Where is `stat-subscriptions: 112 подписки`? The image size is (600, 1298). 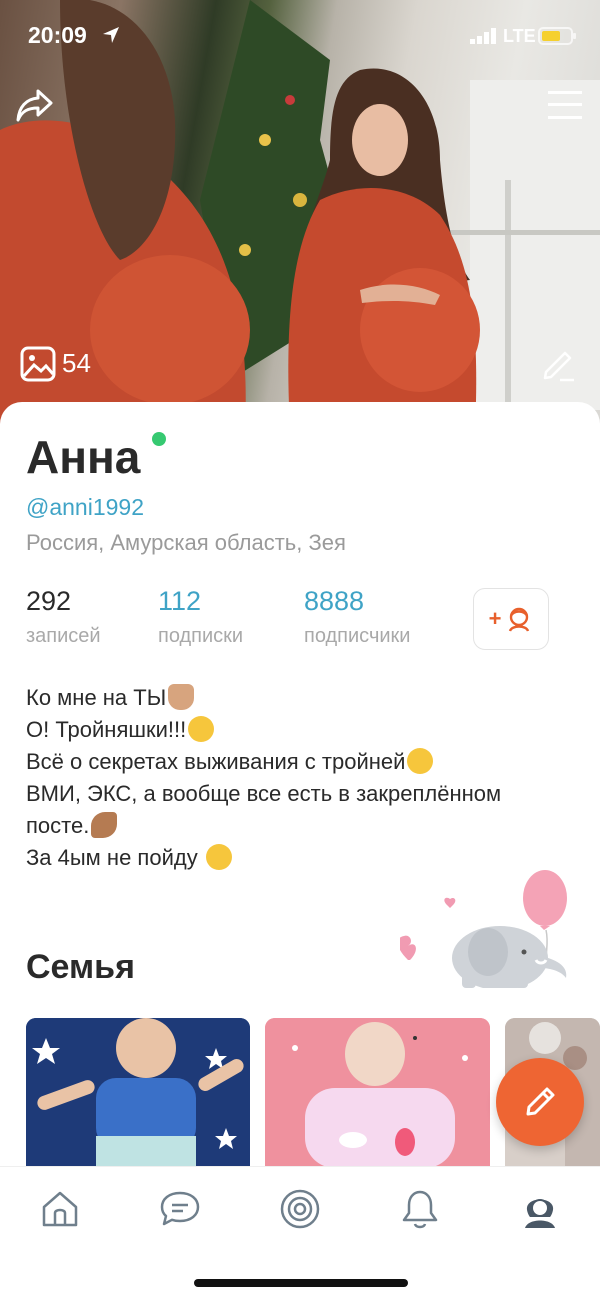
stat-subscriptions: 112 подписки is located at coordinates (200, 617).